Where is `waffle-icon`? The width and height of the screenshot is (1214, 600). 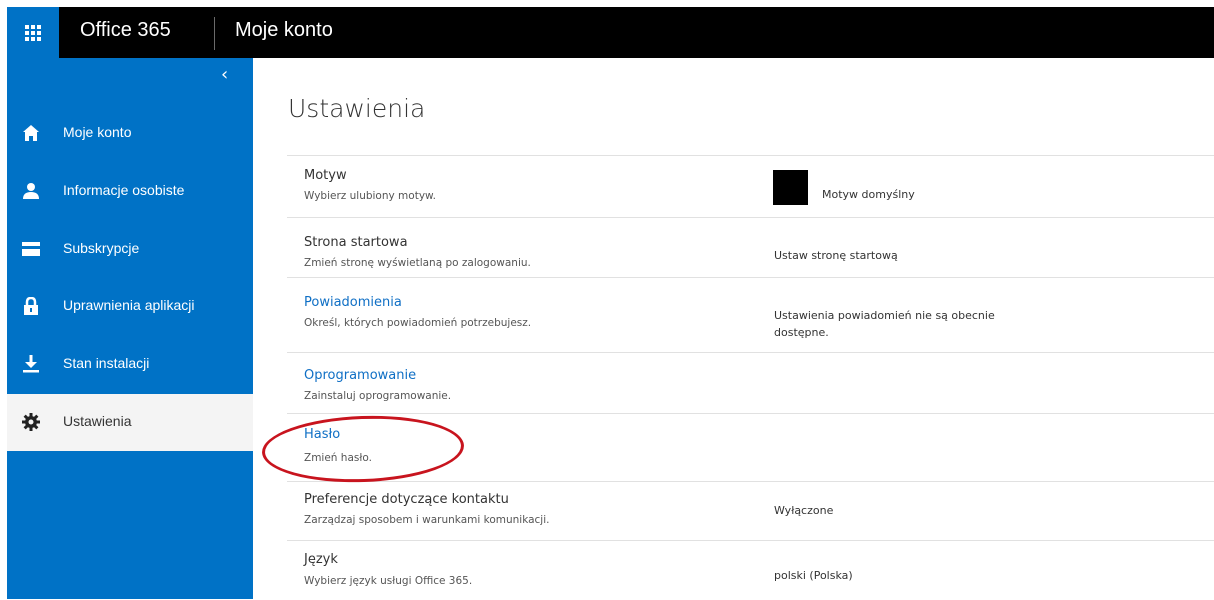 waffle-icon is located at coordinates (33, 32).